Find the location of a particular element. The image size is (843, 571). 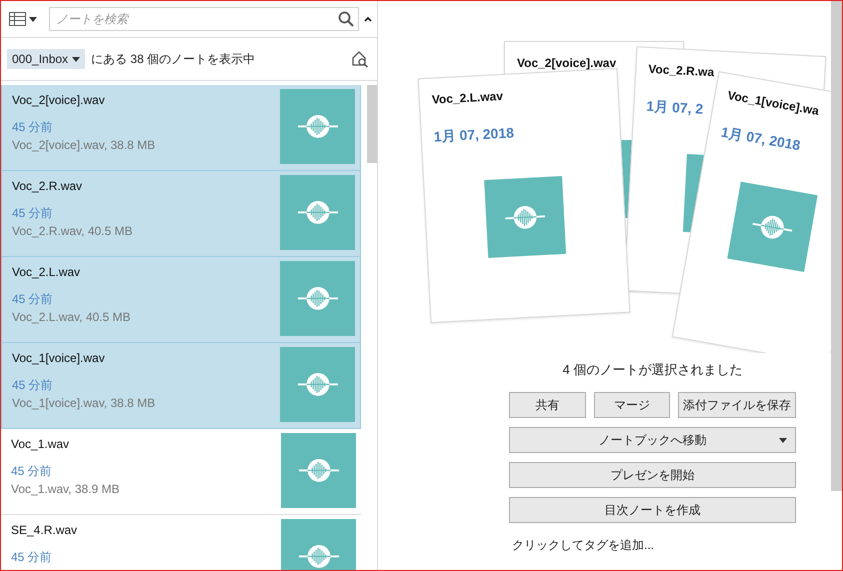

note-title: SE_4.R.wav is located at coordinates (44, 530).